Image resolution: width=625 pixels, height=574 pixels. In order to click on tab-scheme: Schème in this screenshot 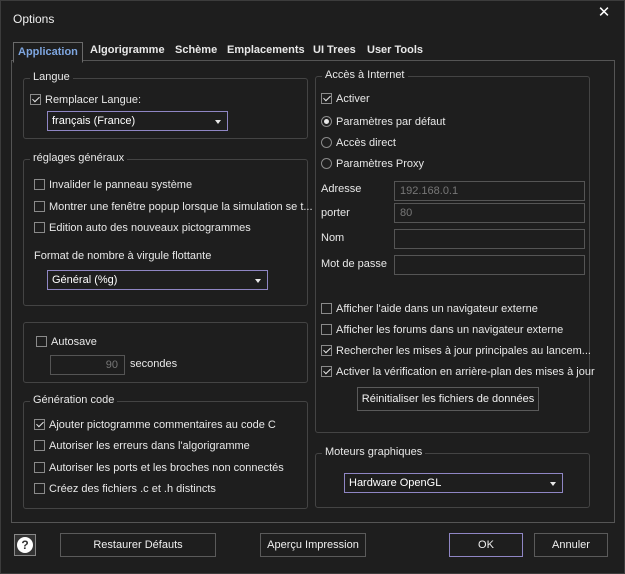, I will do `click(196, 51)`.